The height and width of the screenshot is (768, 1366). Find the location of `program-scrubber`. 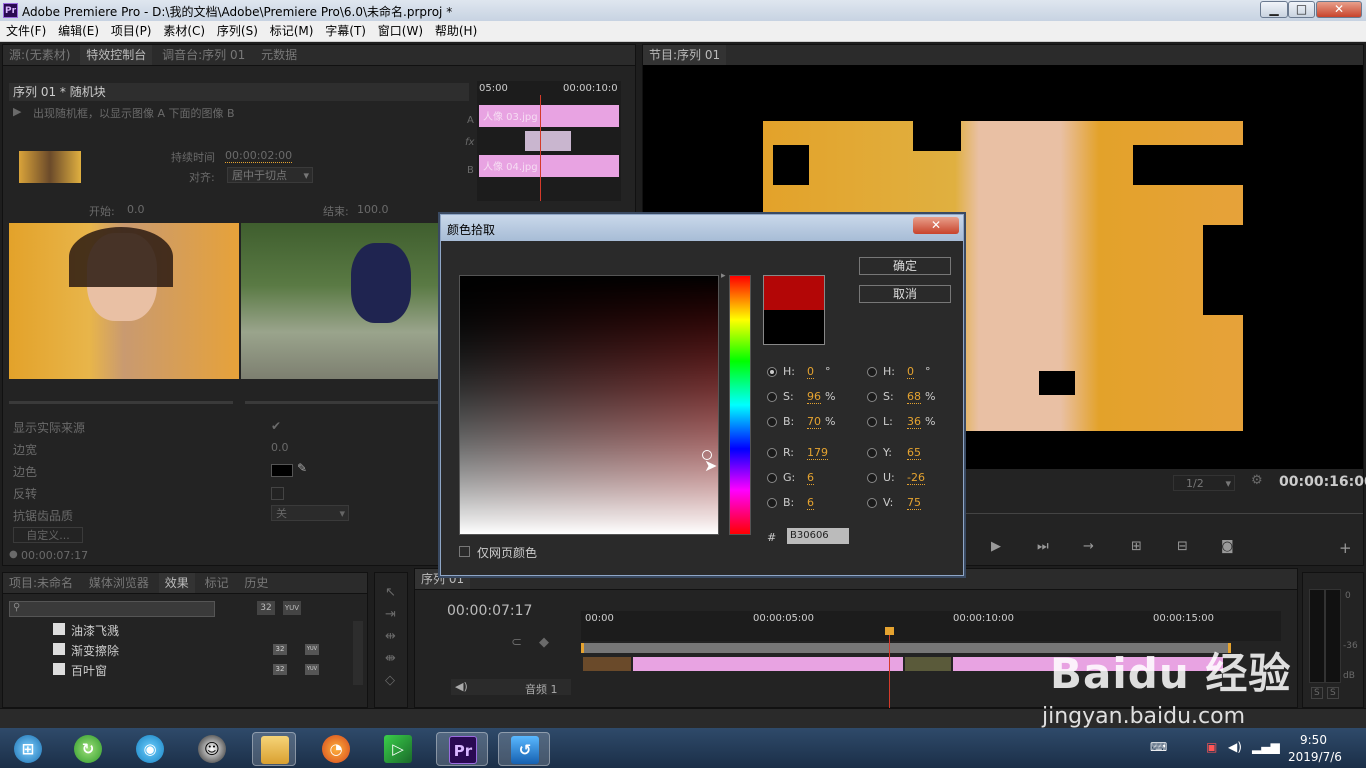

program-scrubber is located at coordinates (1163, 513).